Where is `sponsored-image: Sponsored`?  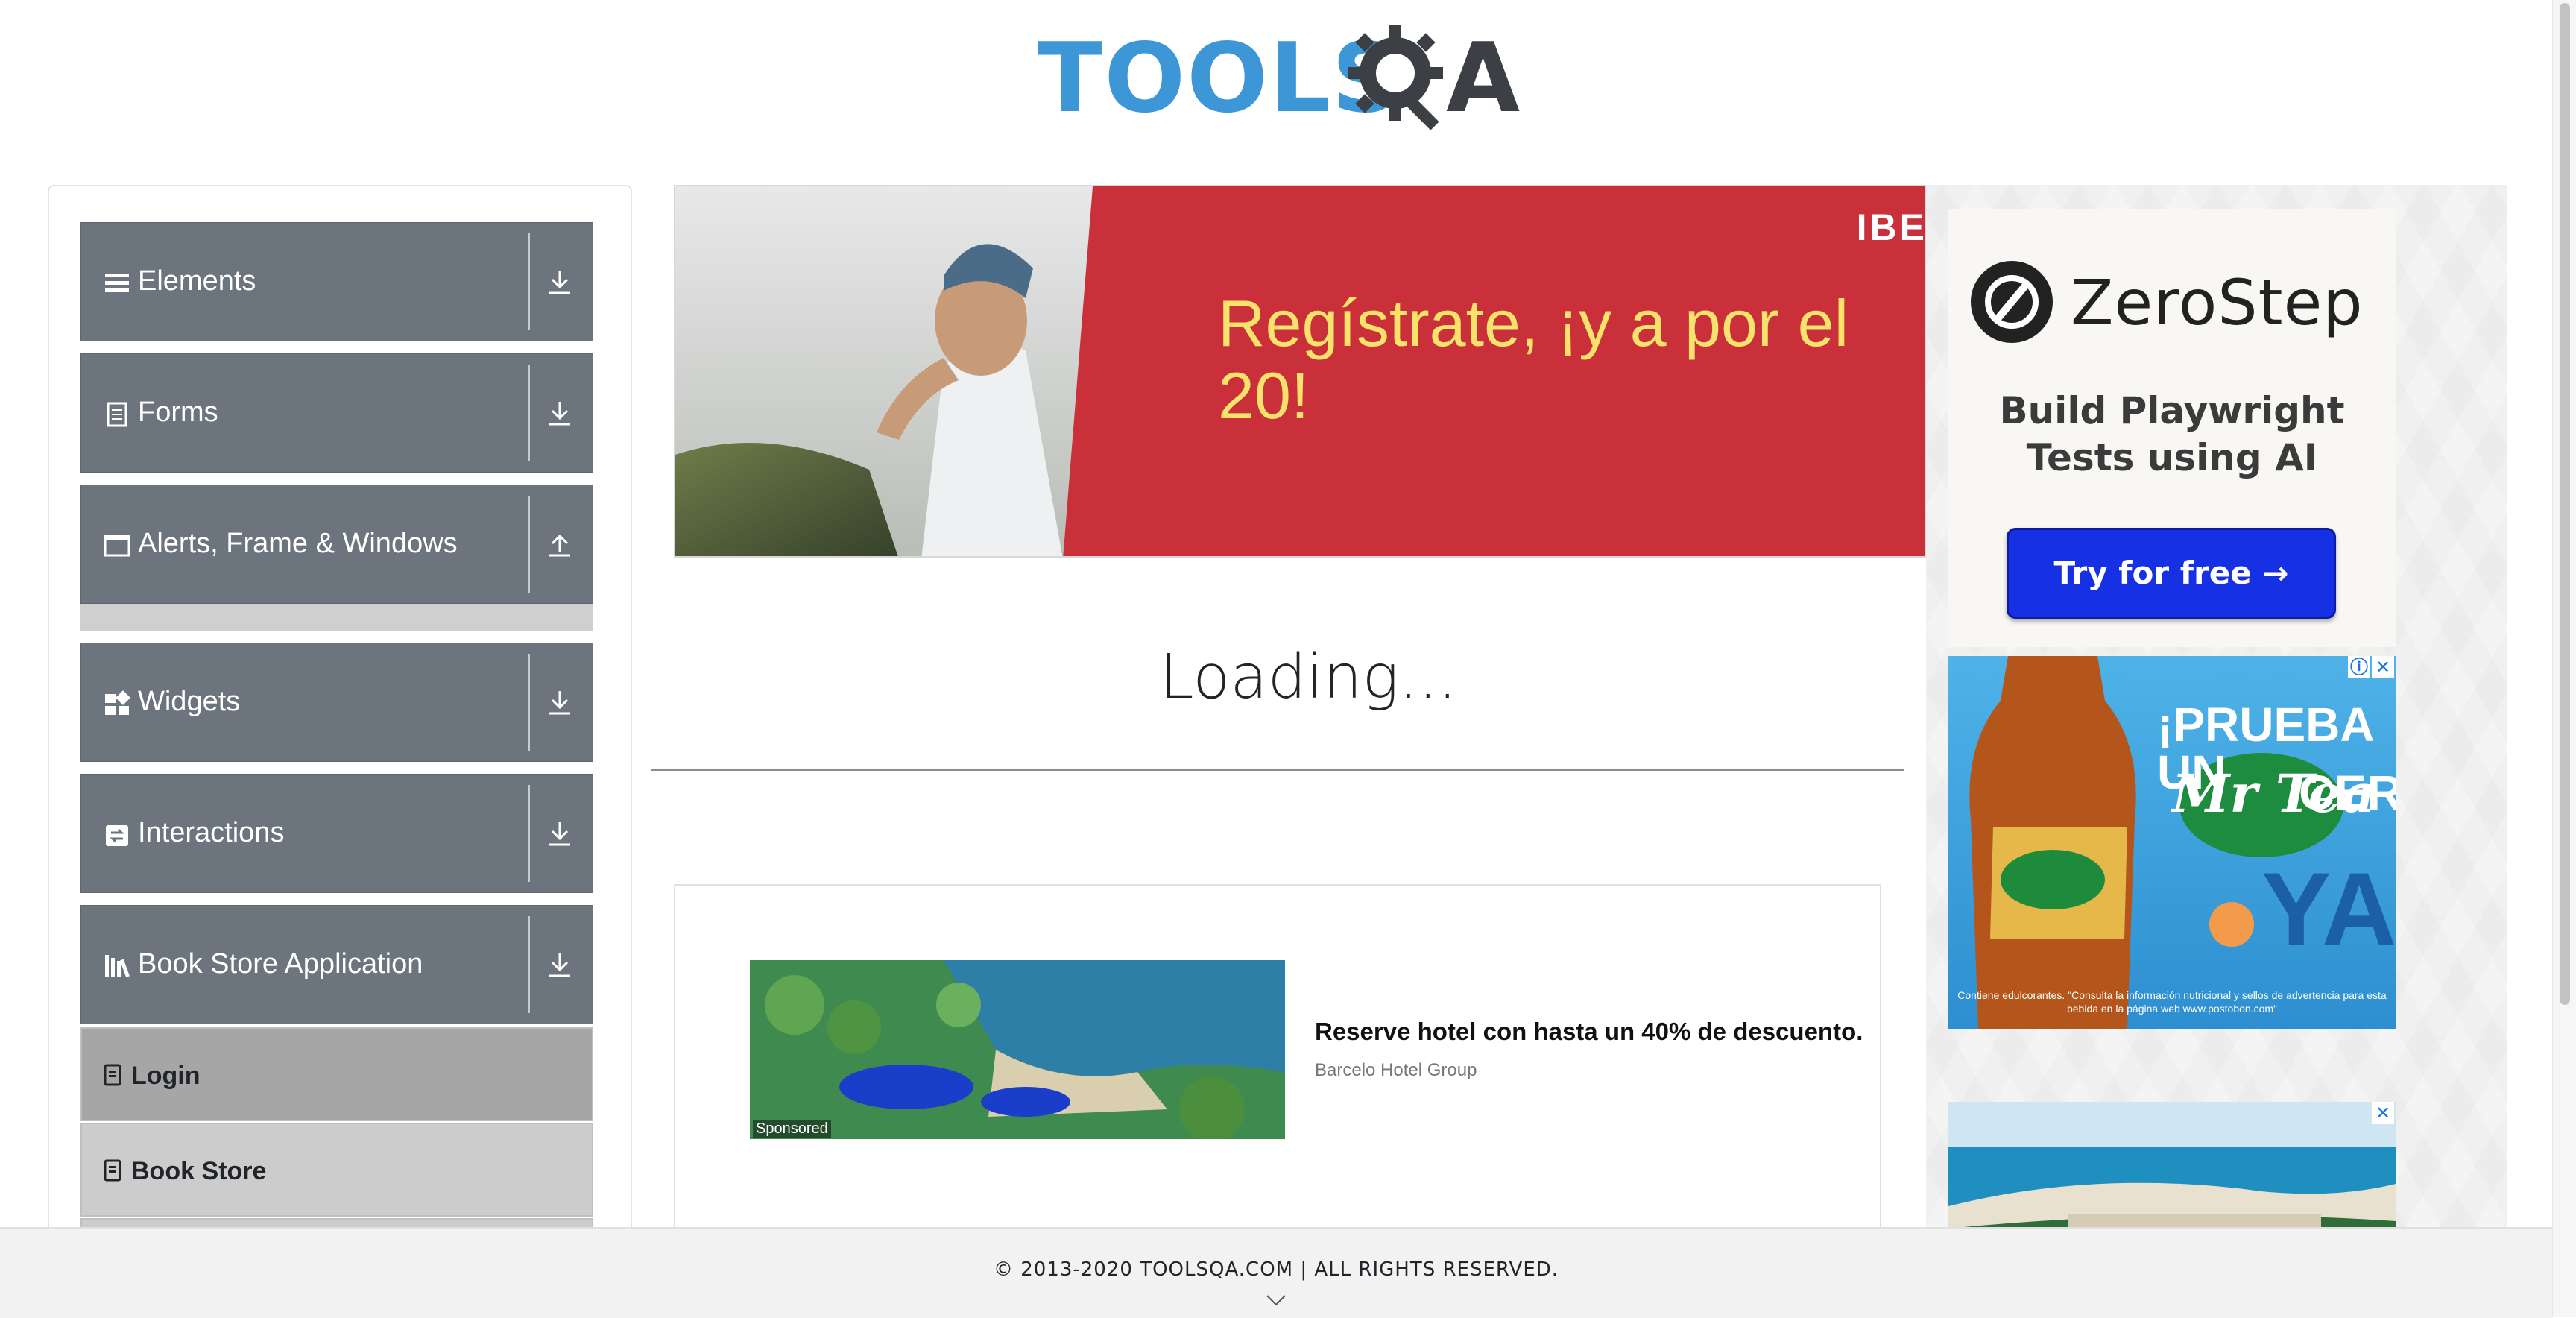 sponsored-image: Sponsored is located at coordinates (1017, 1049).